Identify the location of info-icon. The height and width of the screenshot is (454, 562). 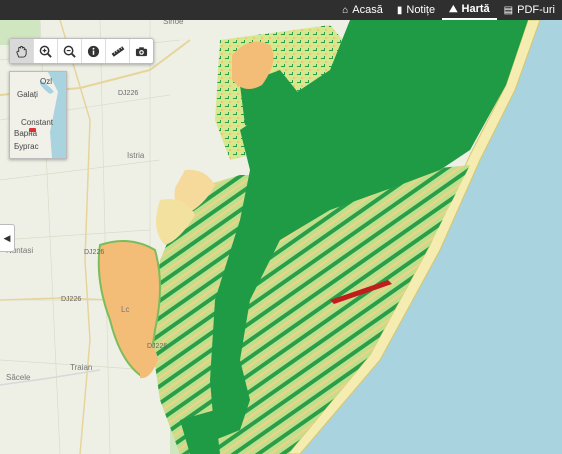
(93, 51).